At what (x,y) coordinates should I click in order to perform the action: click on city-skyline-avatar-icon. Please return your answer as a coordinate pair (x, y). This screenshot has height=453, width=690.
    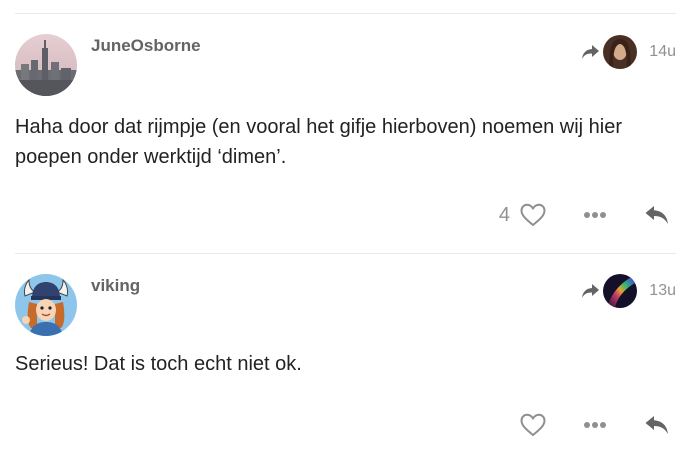
    Looking at the image, I should click on (46, 65).